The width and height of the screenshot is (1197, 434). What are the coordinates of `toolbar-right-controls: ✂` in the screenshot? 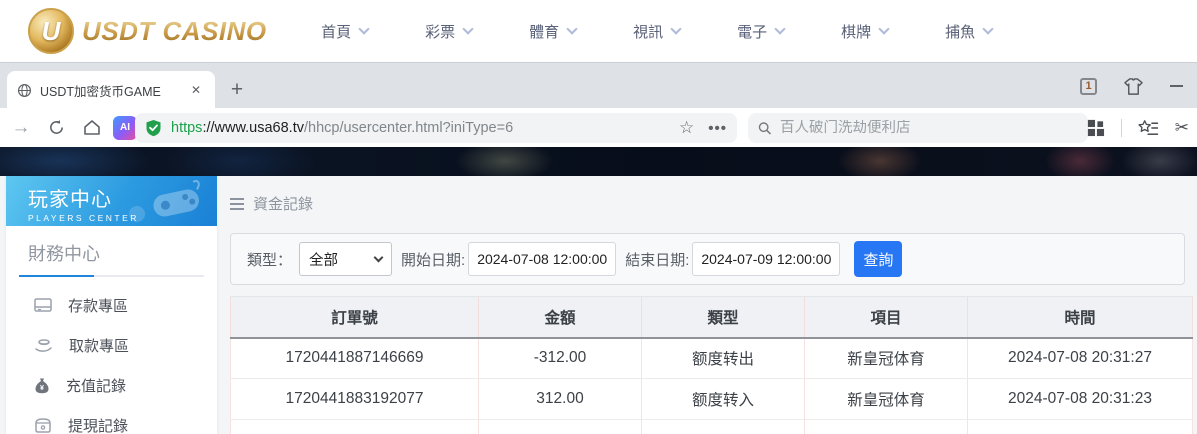 It's located at (1137, 127).